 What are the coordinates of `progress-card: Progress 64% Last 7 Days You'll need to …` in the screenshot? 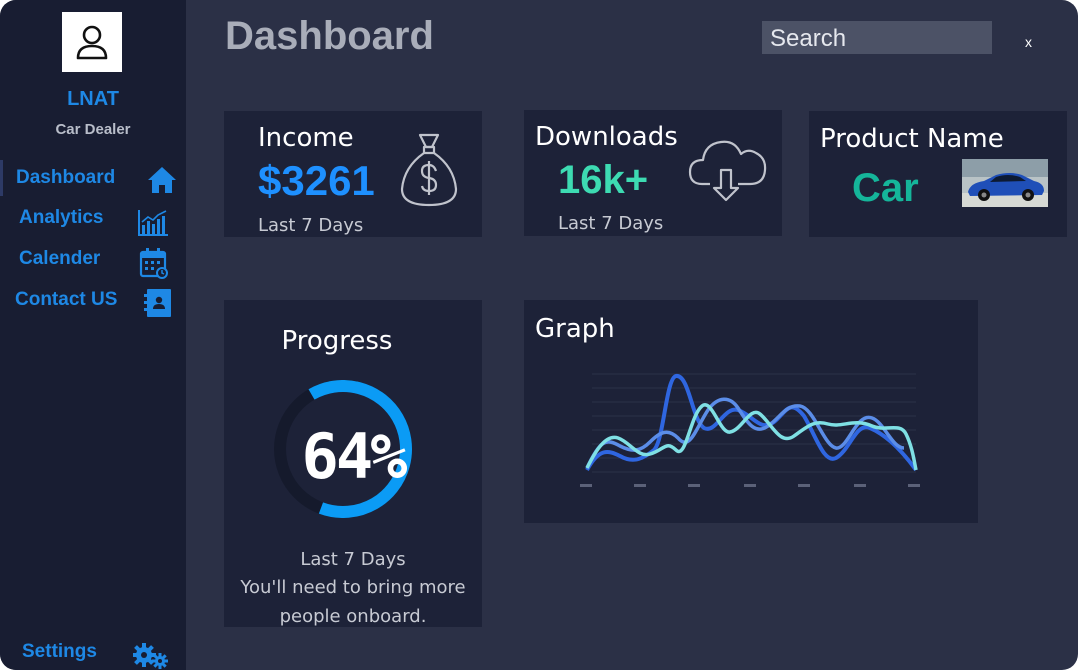 It's located at (353, 463).